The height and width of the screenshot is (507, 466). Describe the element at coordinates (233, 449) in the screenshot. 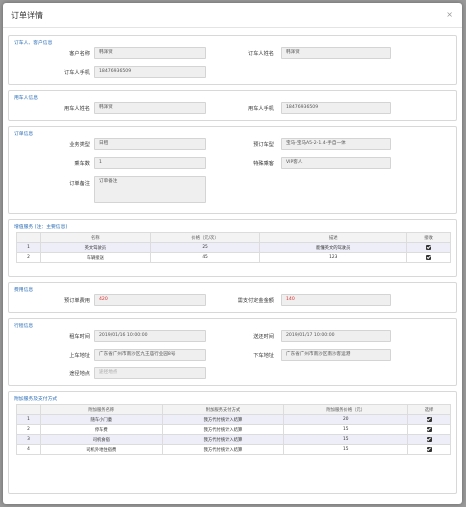

I see `table-row: 4 司机外地住宿费 我方代付统计入结算 15` at that location.